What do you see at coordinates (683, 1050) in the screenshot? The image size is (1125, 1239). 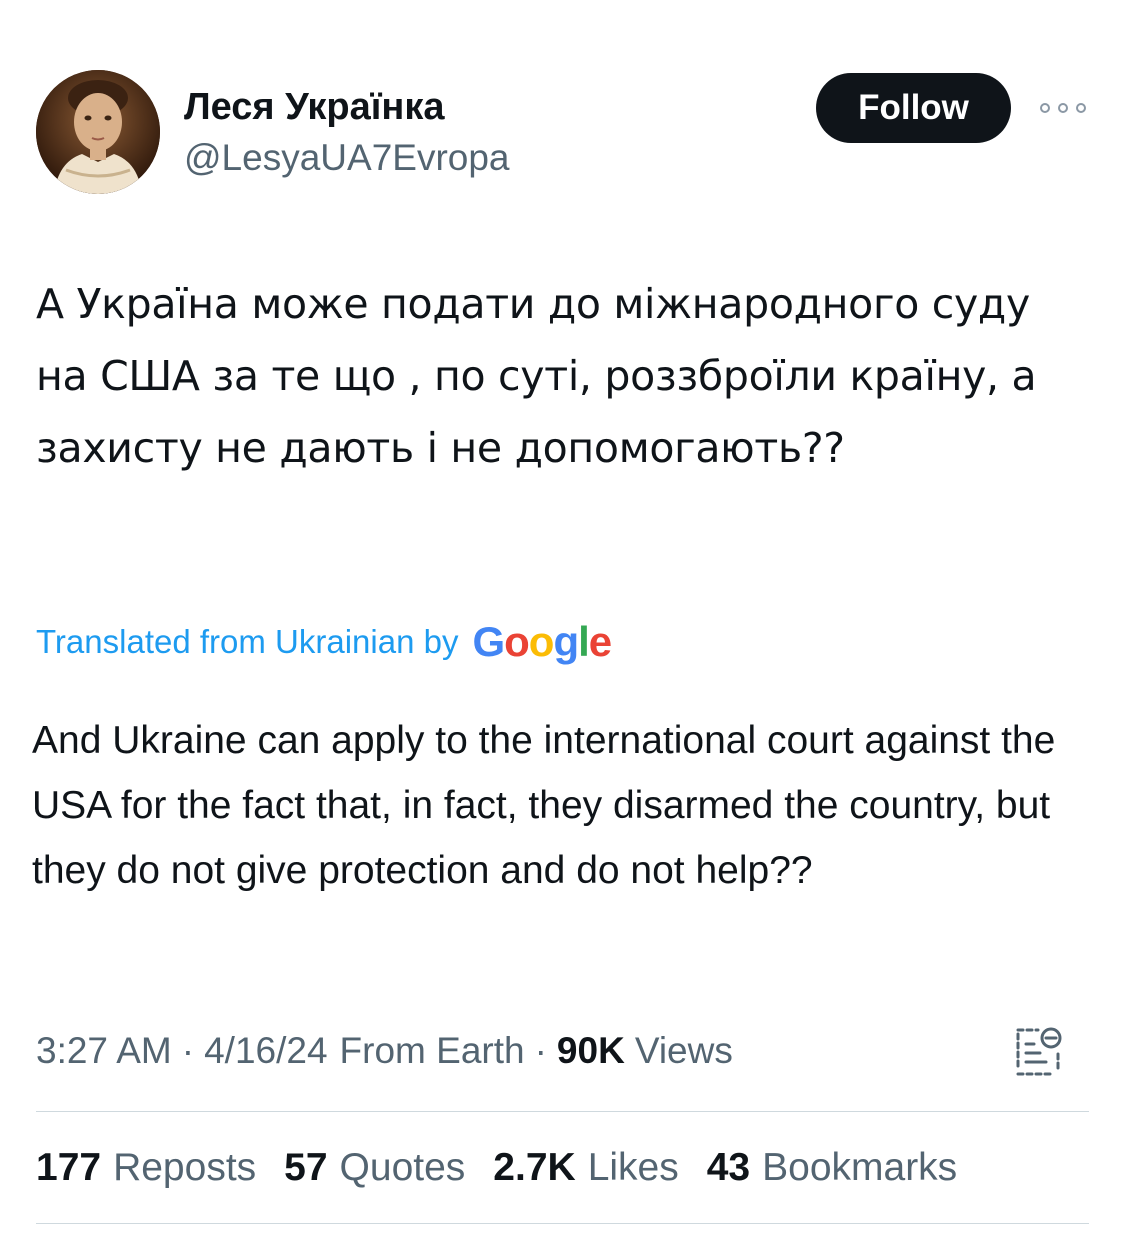 I see `views-label: Views` at bounding box center [683, 1050].